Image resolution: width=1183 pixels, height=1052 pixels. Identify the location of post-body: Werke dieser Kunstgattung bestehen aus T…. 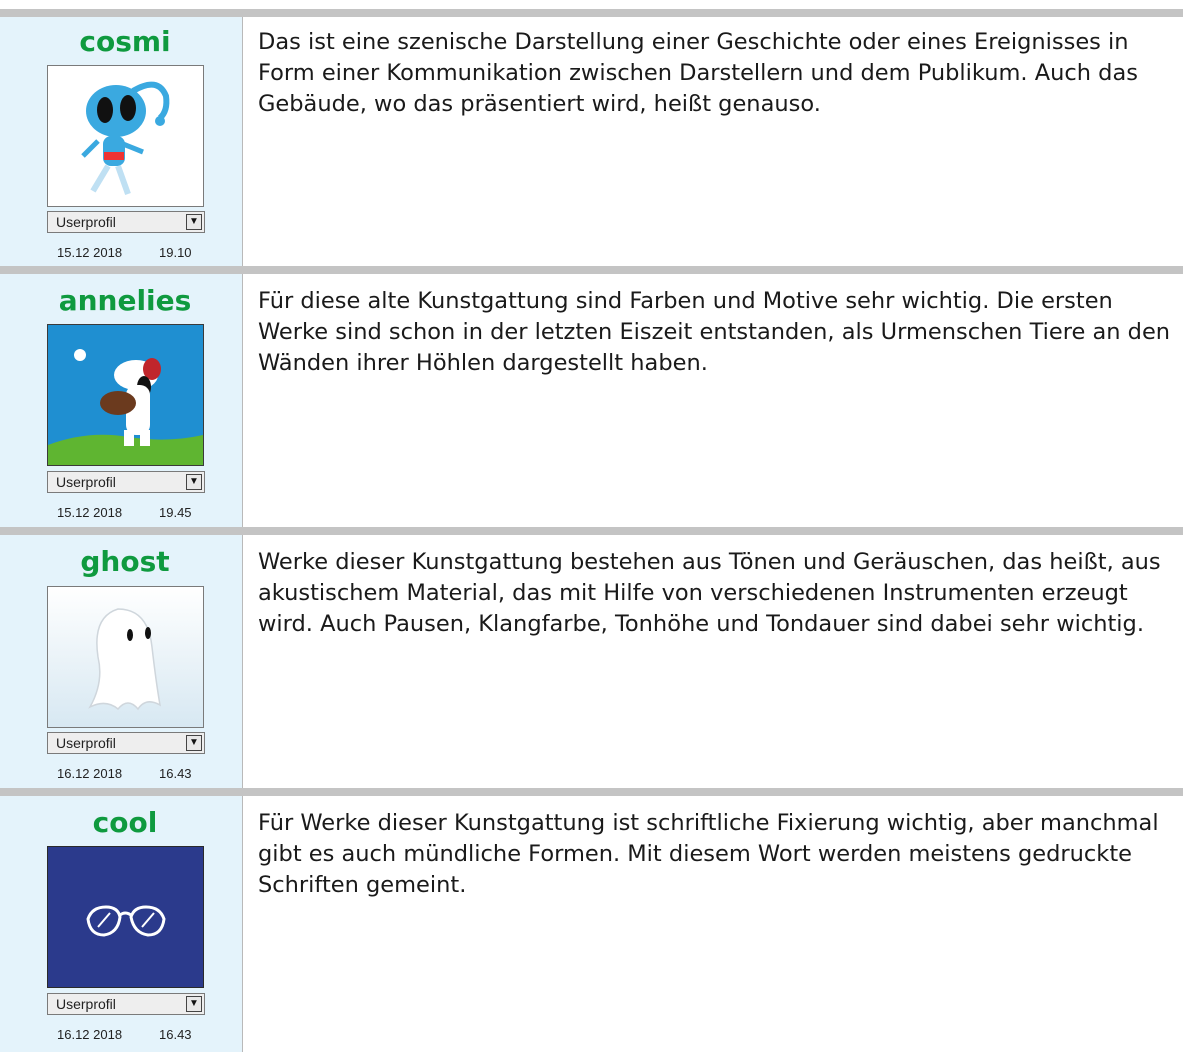
(709, 593).